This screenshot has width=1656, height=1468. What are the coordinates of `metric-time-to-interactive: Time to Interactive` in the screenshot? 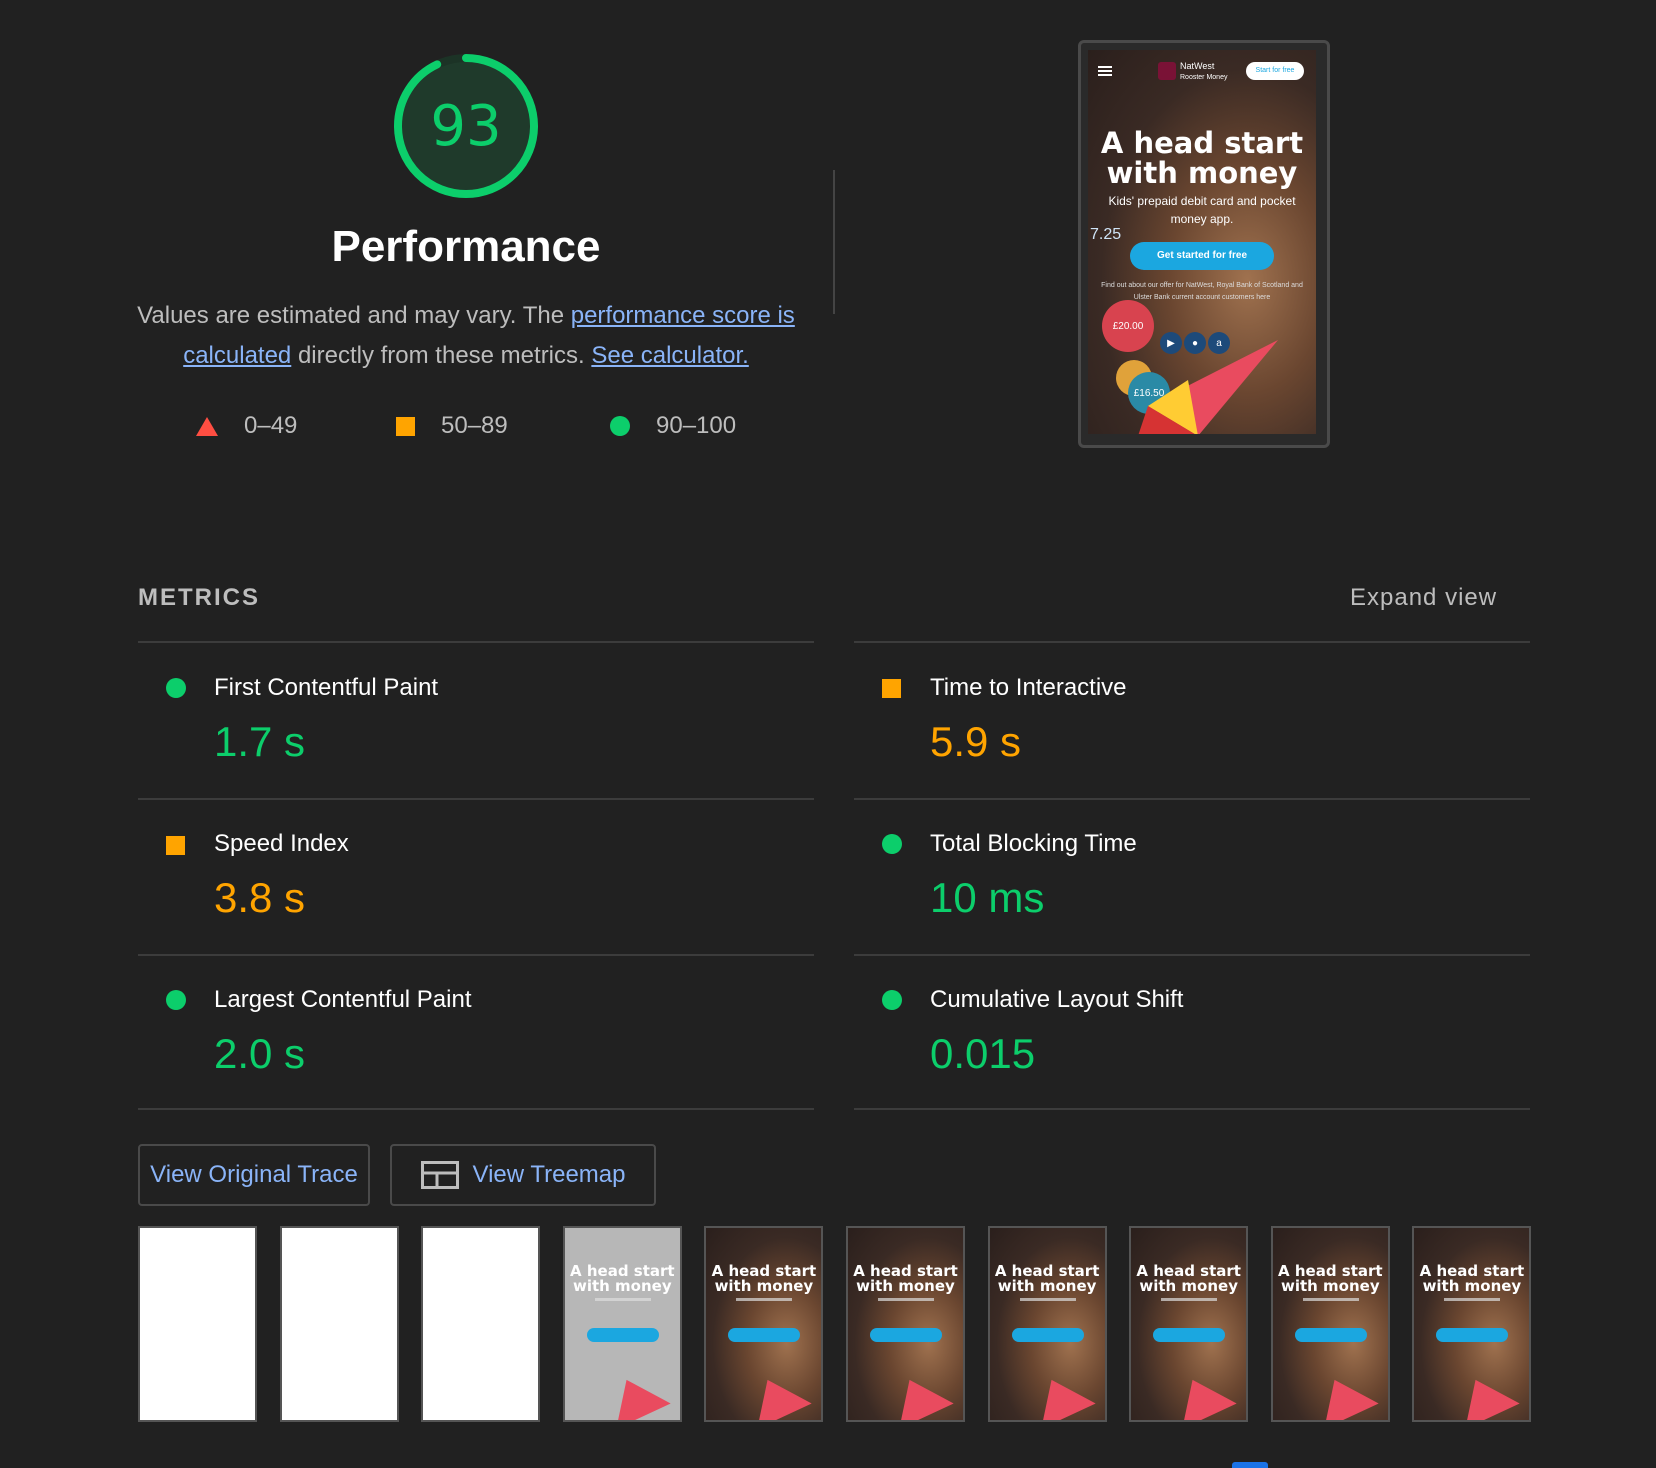 It's located at (1028, 687).